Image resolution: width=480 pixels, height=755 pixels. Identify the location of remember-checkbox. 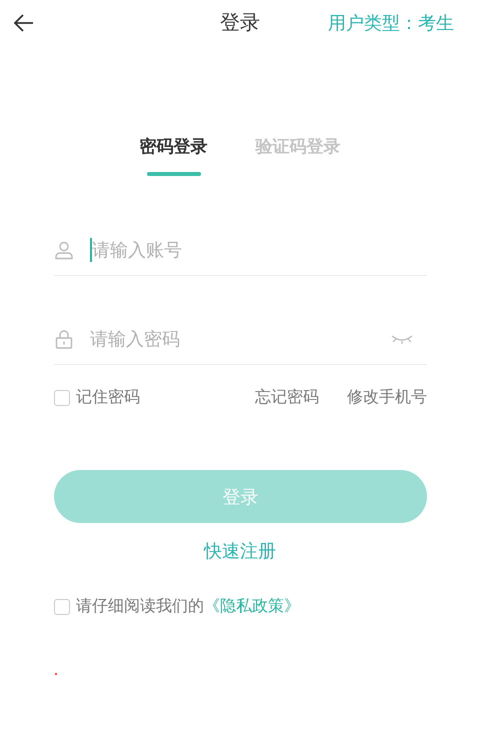
(62, 398).